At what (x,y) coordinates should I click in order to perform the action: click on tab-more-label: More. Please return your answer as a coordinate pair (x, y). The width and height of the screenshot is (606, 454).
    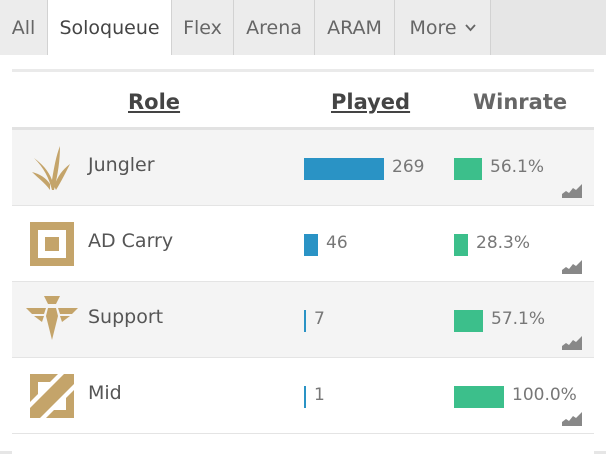
    Looking at the image, I should click on (433, 27).